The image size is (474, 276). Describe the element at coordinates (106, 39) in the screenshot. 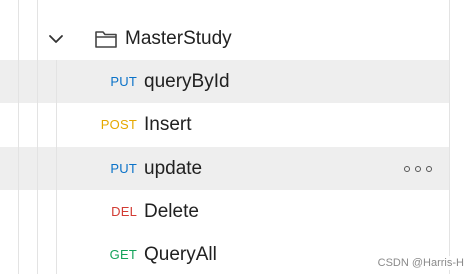

I see `folder-icon` at that location.